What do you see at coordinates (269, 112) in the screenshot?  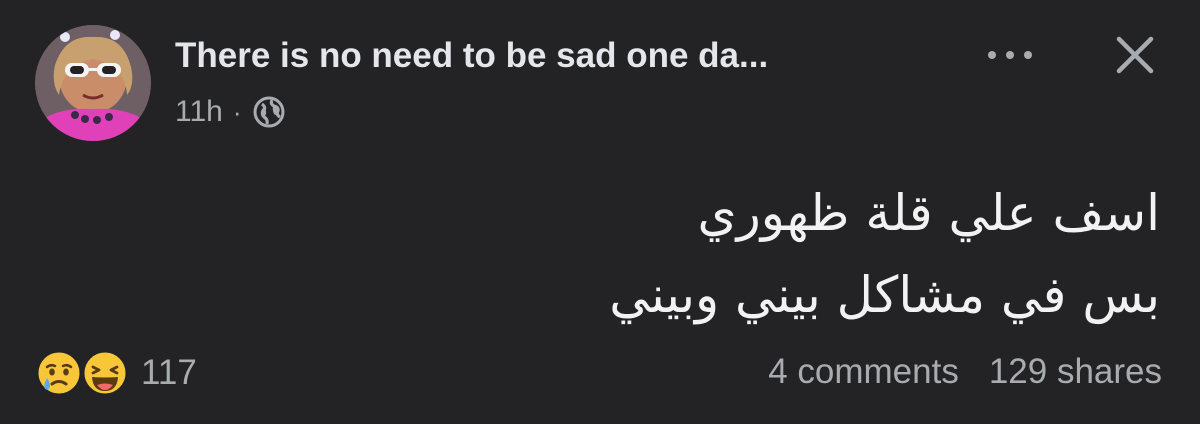 I see `globe-icon` at bounding box center [269, 112].